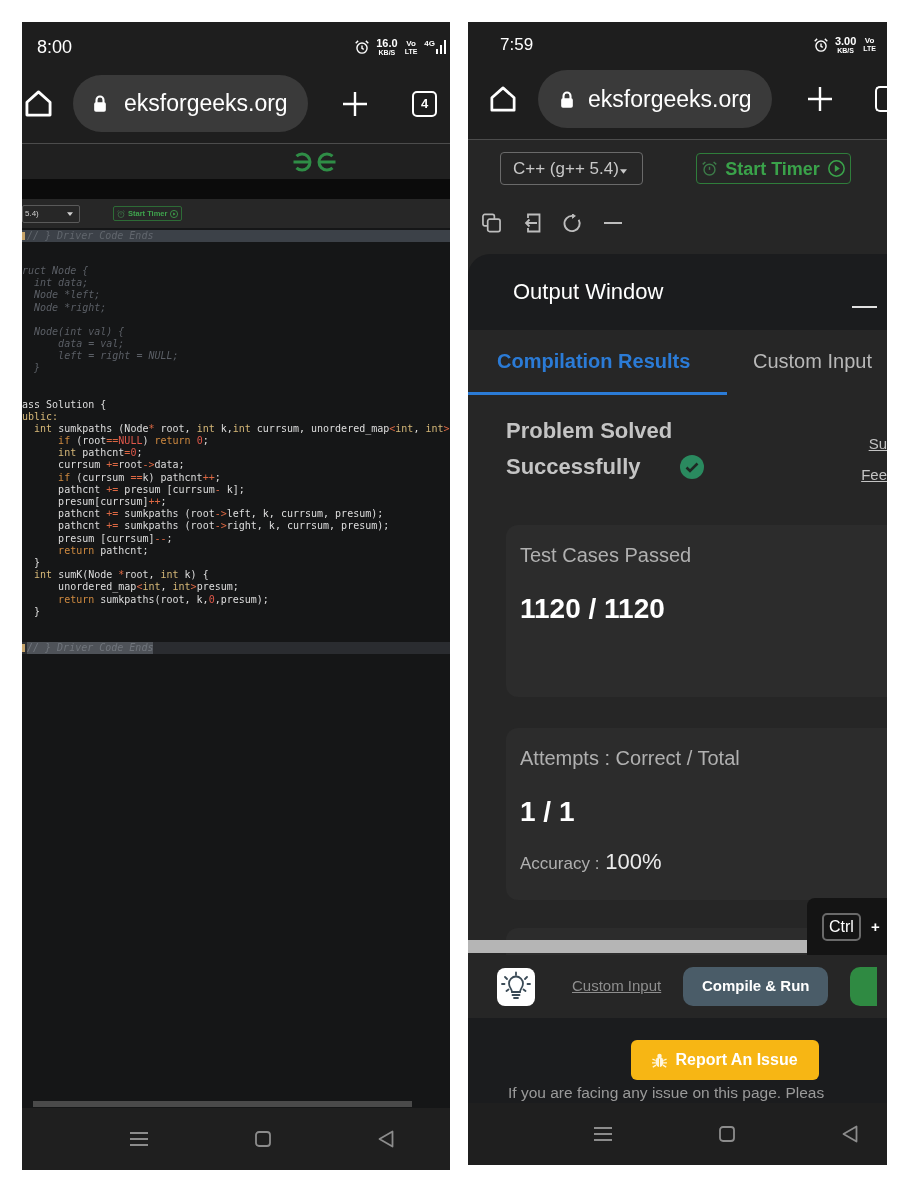 The height and width of the screenshot is (1200, 910). Describe the element at coordinates (387, 43) in the screenshot. I see `network-speed: 16.0` at that location.